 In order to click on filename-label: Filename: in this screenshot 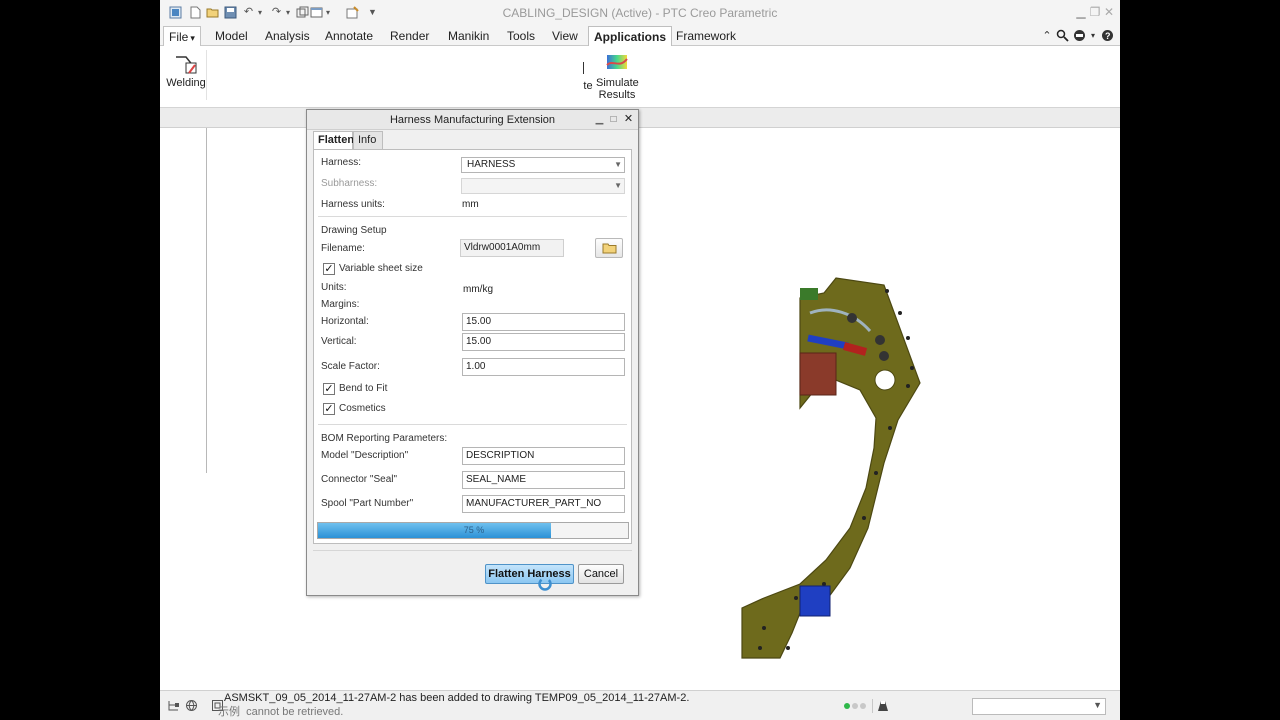, I will do `click(343, 248)`.